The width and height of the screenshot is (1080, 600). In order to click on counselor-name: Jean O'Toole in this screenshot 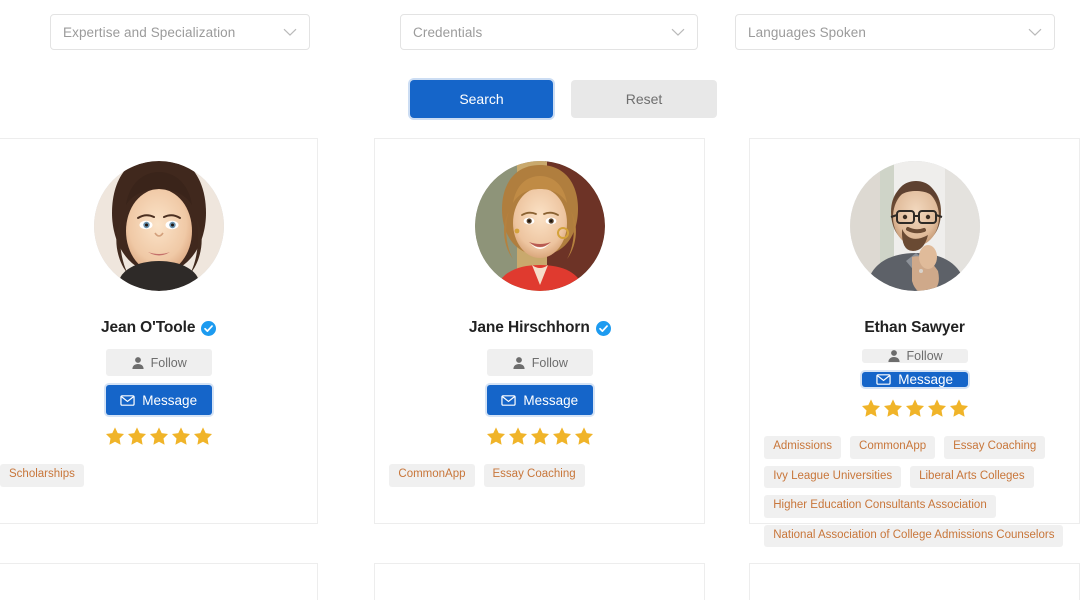, I will do `click(148, 327)`.